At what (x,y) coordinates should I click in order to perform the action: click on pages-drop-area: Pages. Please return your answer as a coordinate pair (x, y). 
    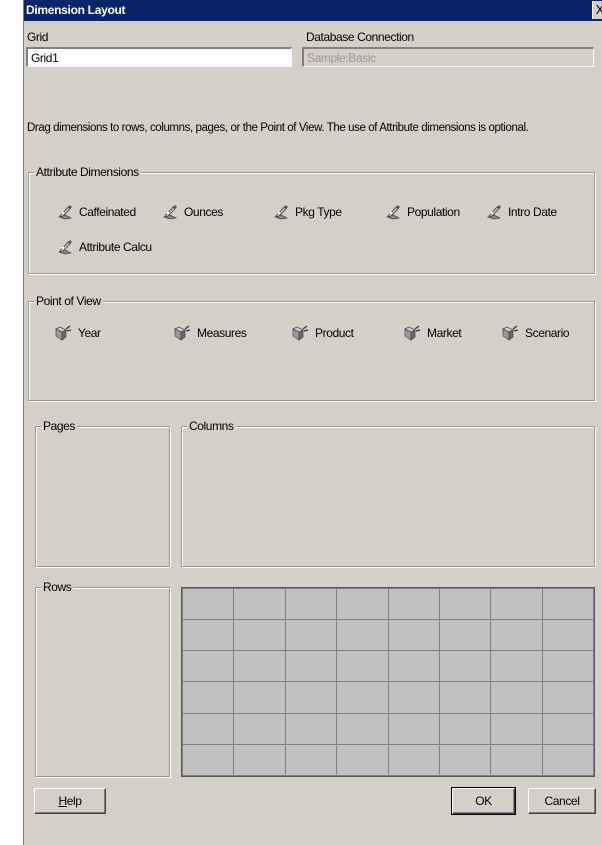
    Looking at the image, I should click on (102, 493).